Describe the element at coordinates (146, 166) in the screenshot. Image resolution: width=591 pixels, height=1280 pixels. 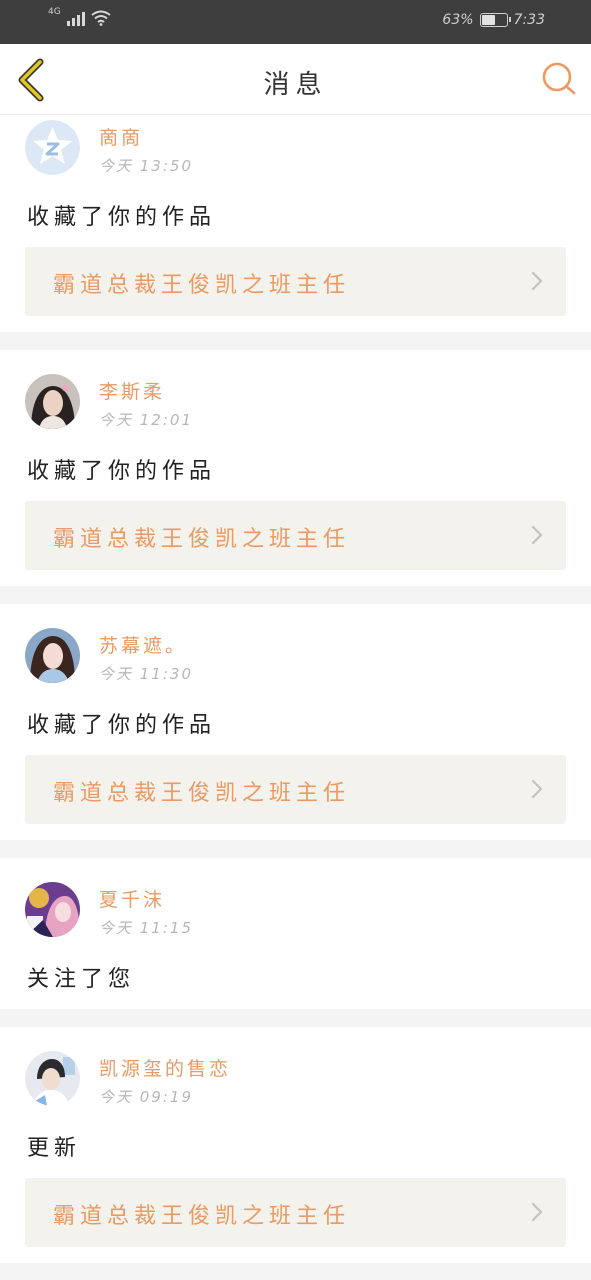
I see `timestamp: 今天 13:50` at that location.